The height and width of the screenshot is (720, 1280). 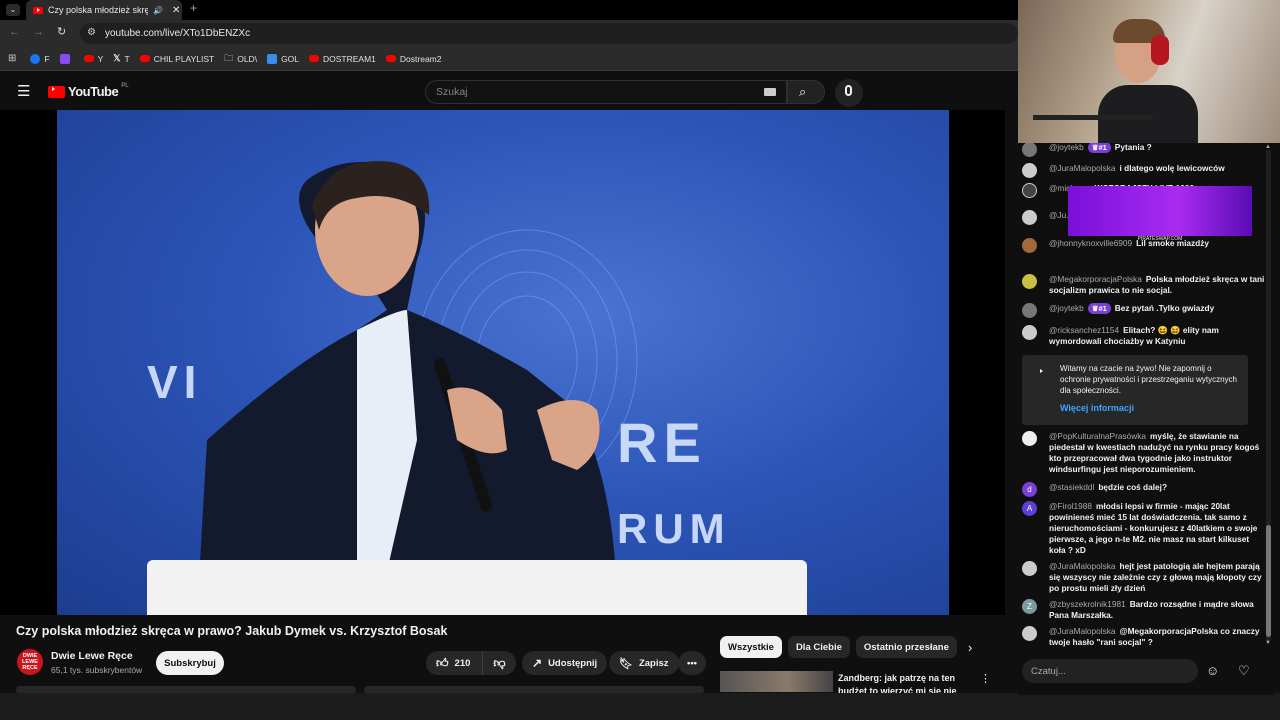 What do you see at coordinates (549, 33) in the screenshot?
I see `address-bar: ⚙ youtube.com/live/XTo1DbENZXc` at bounding box center [549, 33].